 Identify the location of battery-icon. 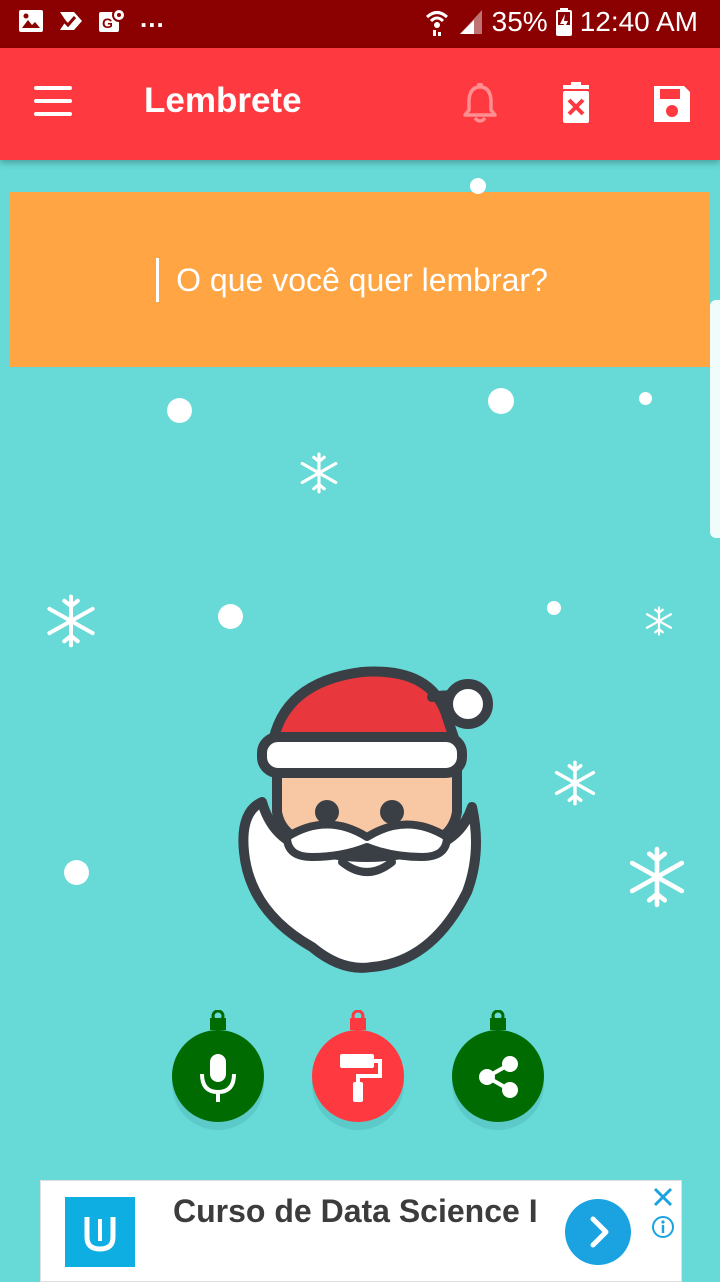
(563, 22).